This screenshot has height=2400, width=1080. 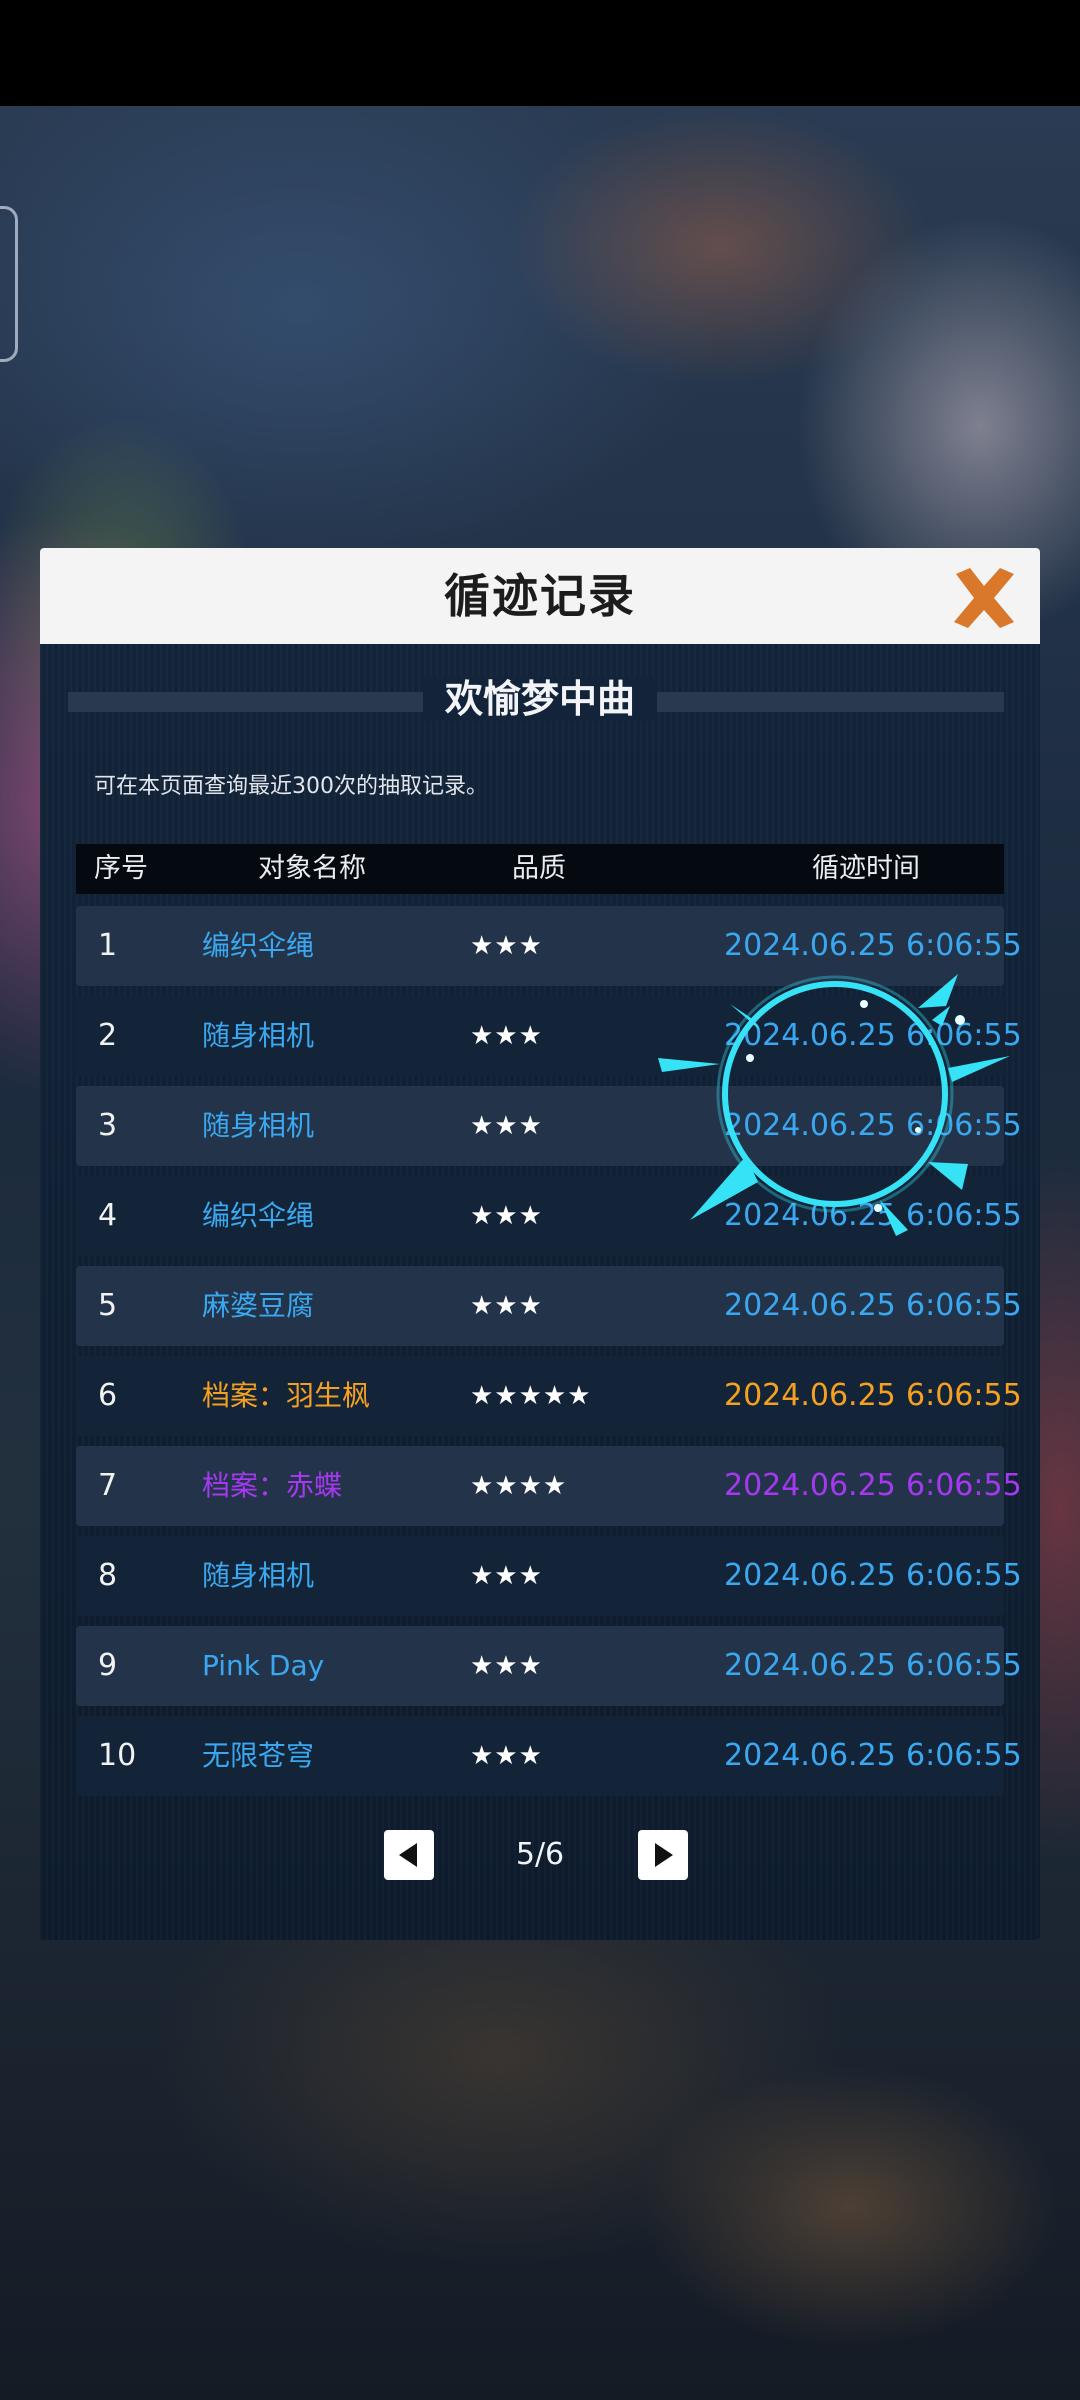 I want to click on row-index: 7, so click(x=108, y=1485).